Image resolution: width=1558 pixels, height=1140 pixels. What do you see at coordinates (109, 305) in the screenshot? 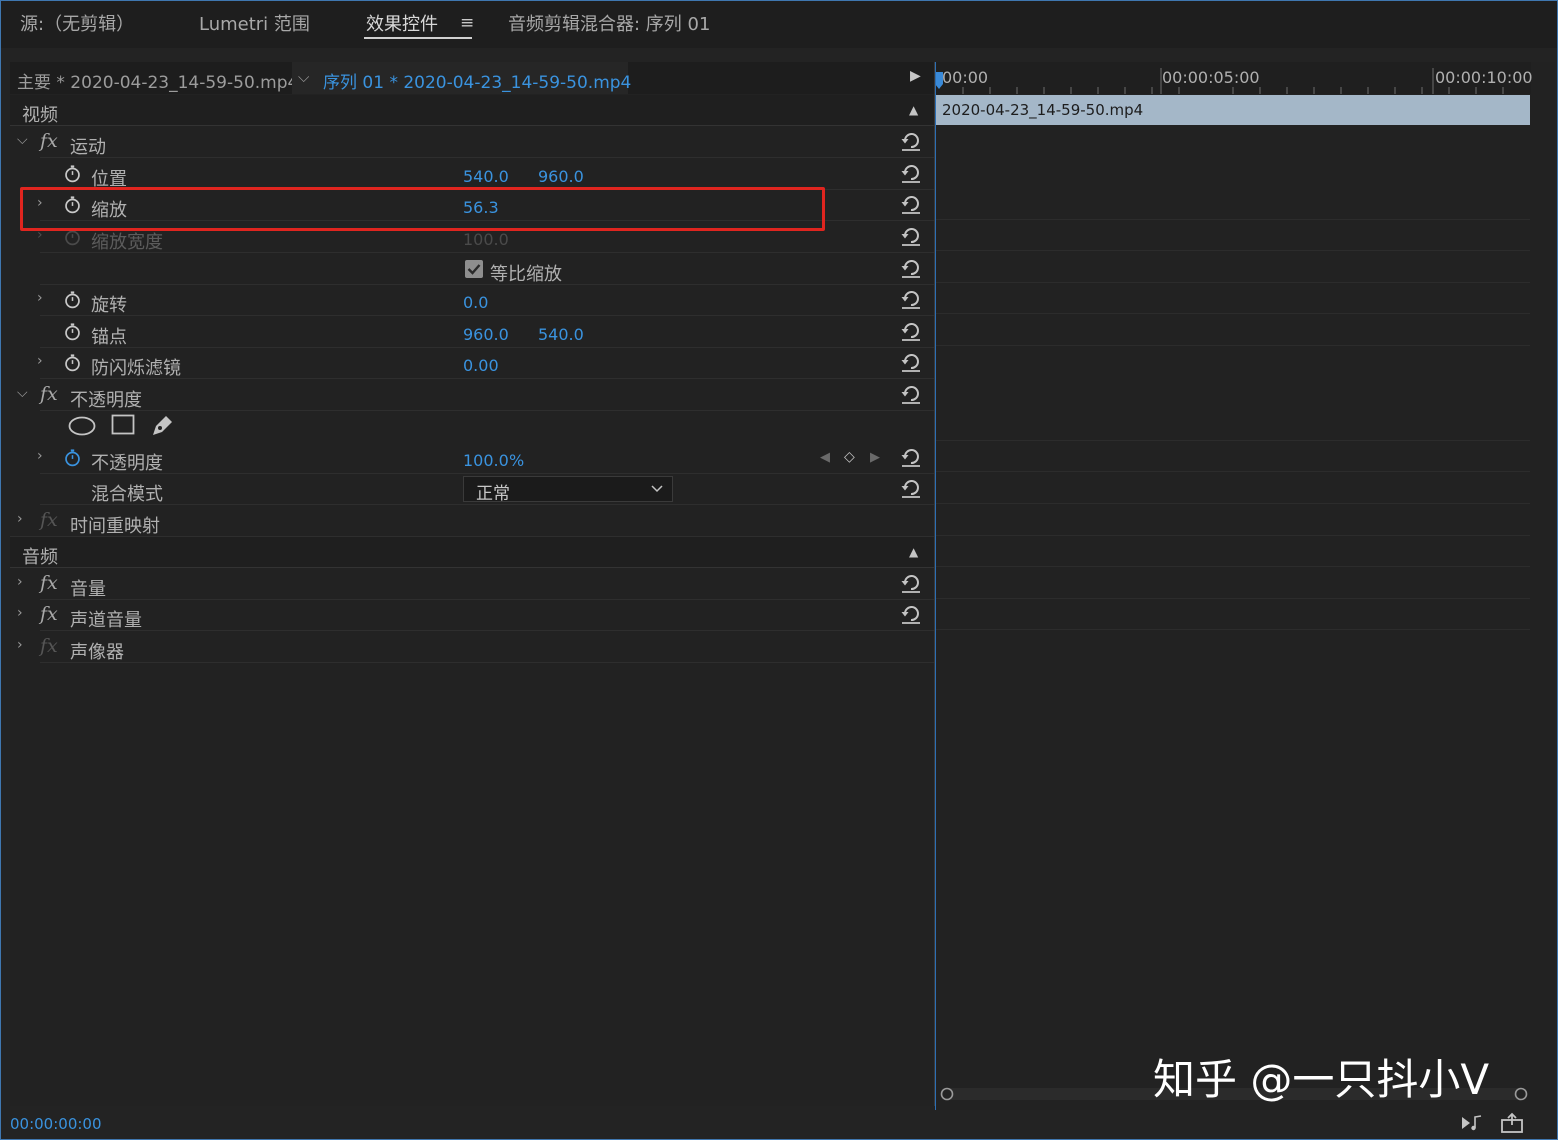
I see `rotation-label: 旋转` at bounding box center [109, 305].